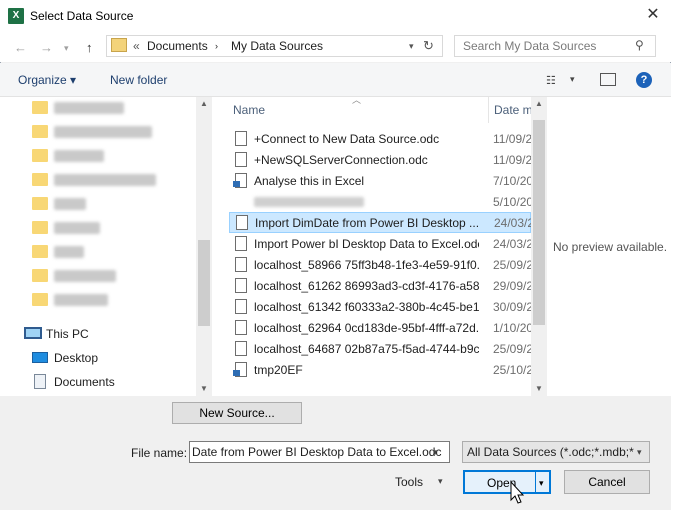  I want to click on file-date: 5/10/20, so click(512, 202).